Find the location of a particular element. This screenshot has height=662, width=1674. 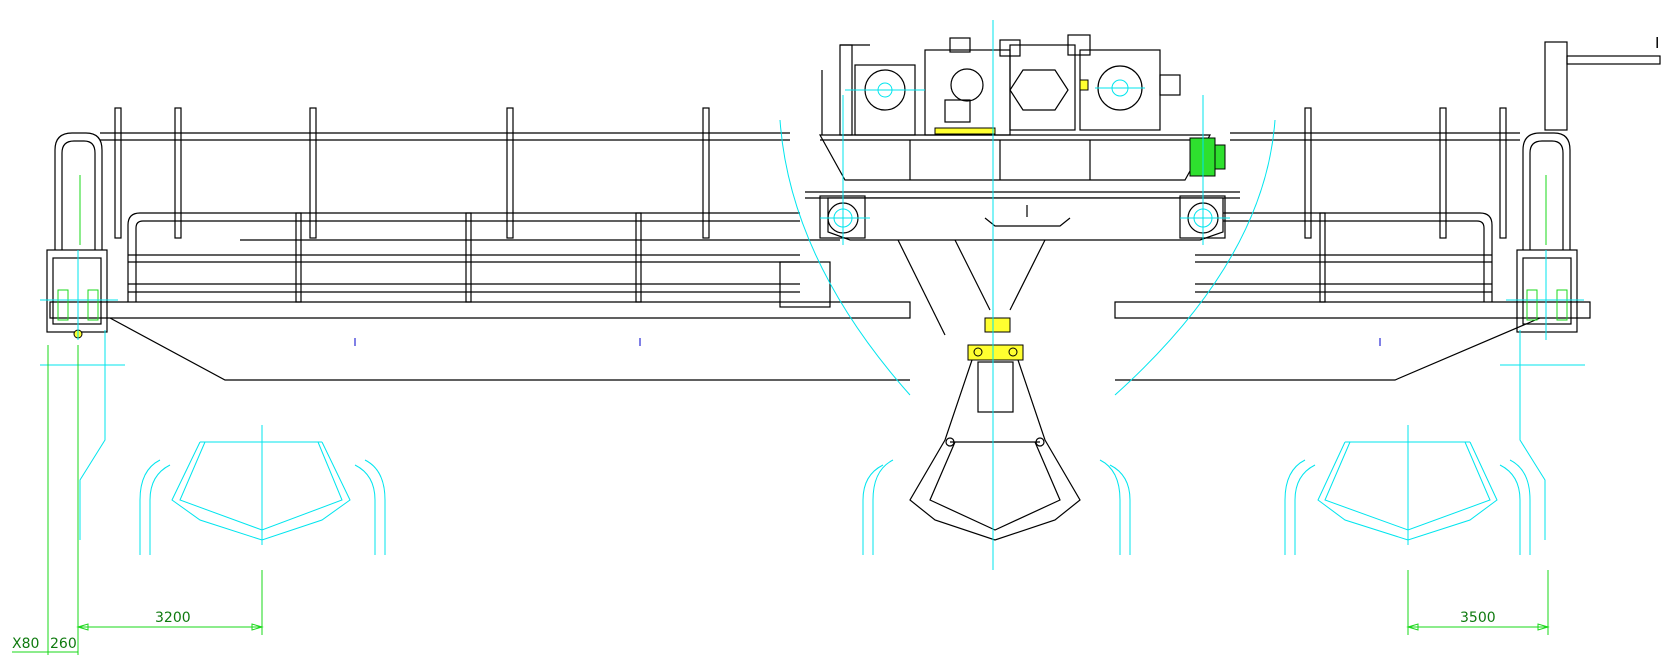

dimension-right-span: 3500 is located at coordinates (1478, 618).